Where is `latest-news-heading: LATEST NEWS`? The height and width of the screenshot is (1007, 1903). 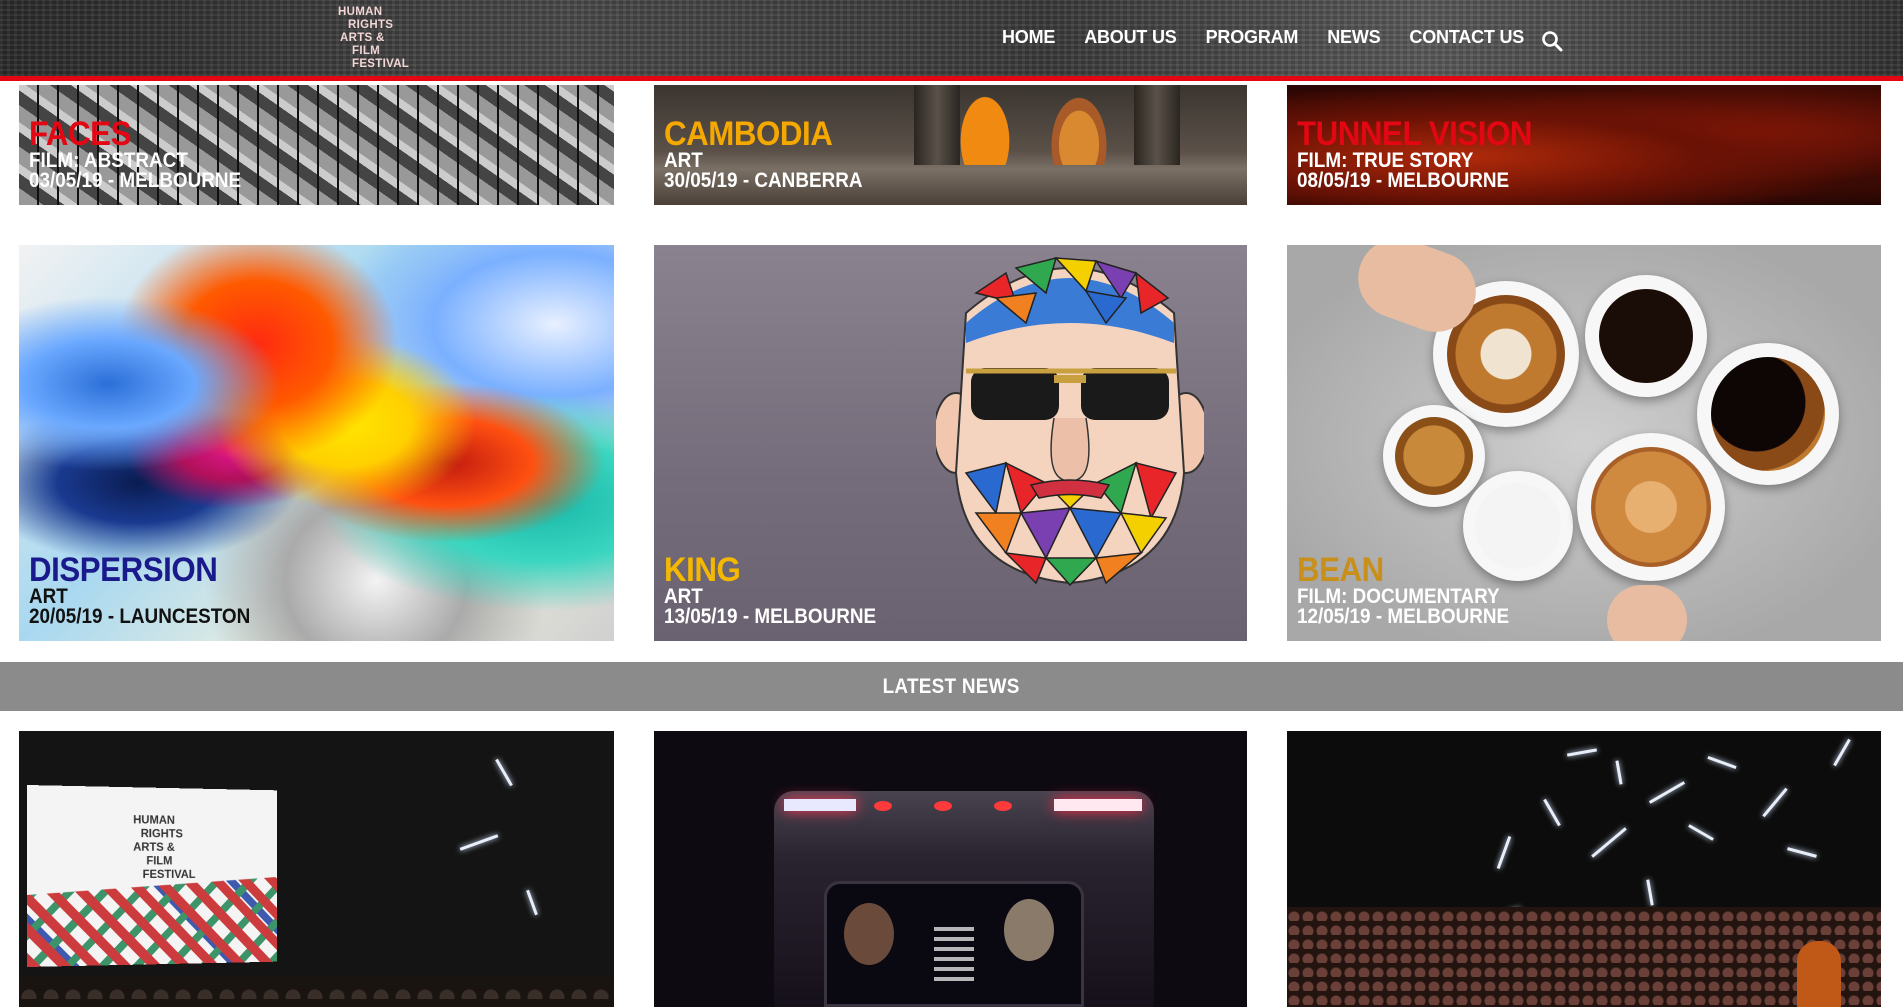
latest-news-heading: LATEST NEWS is located at coordinates (951, 686).